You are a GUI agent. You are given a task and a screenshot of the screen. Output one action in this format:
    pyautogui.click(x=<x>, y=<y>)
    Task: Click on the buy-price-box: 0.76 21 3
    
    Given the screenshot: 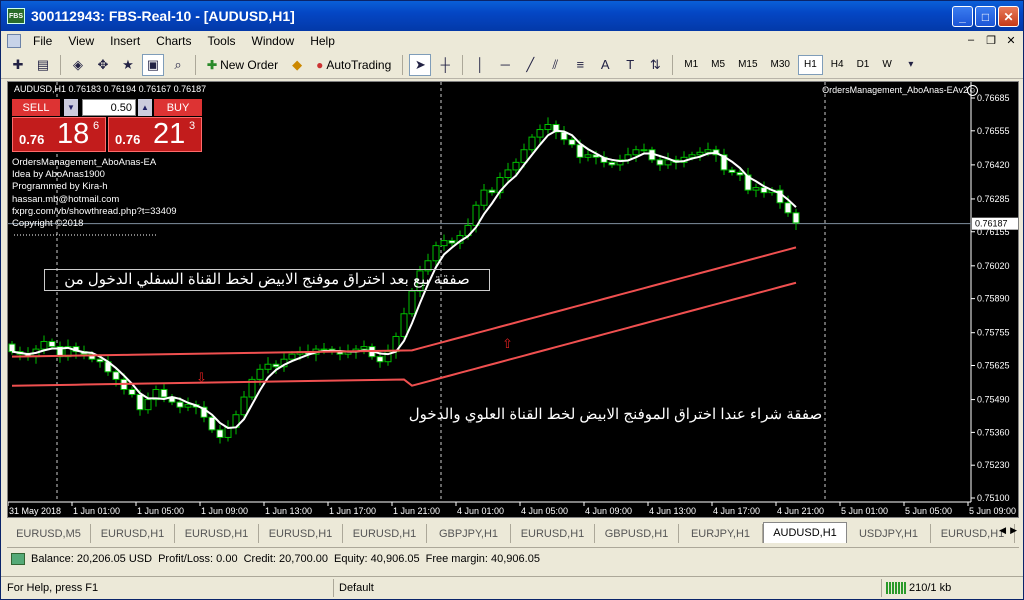 What is the action you would take?
    pyautogui.click(x=155, y=134)
    